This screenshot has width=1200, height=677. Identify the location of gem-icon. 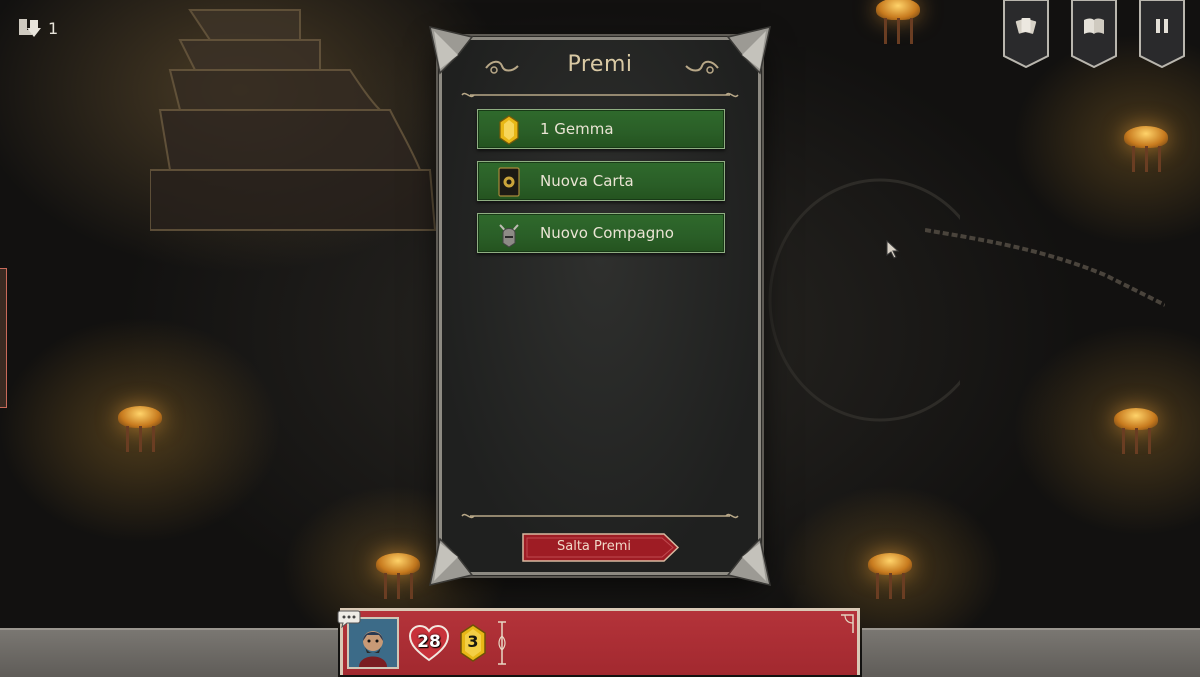
(509, 130).